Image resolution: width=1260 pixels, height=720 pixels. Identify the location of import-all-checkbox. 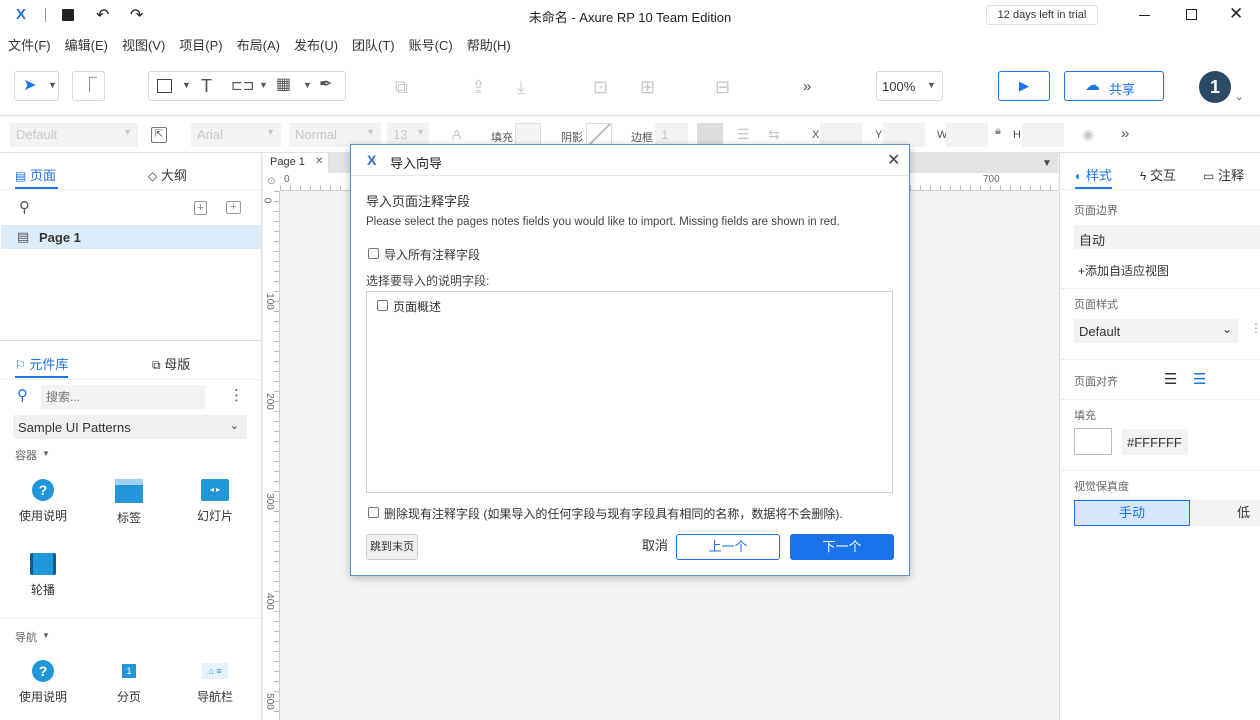
(373, 253).